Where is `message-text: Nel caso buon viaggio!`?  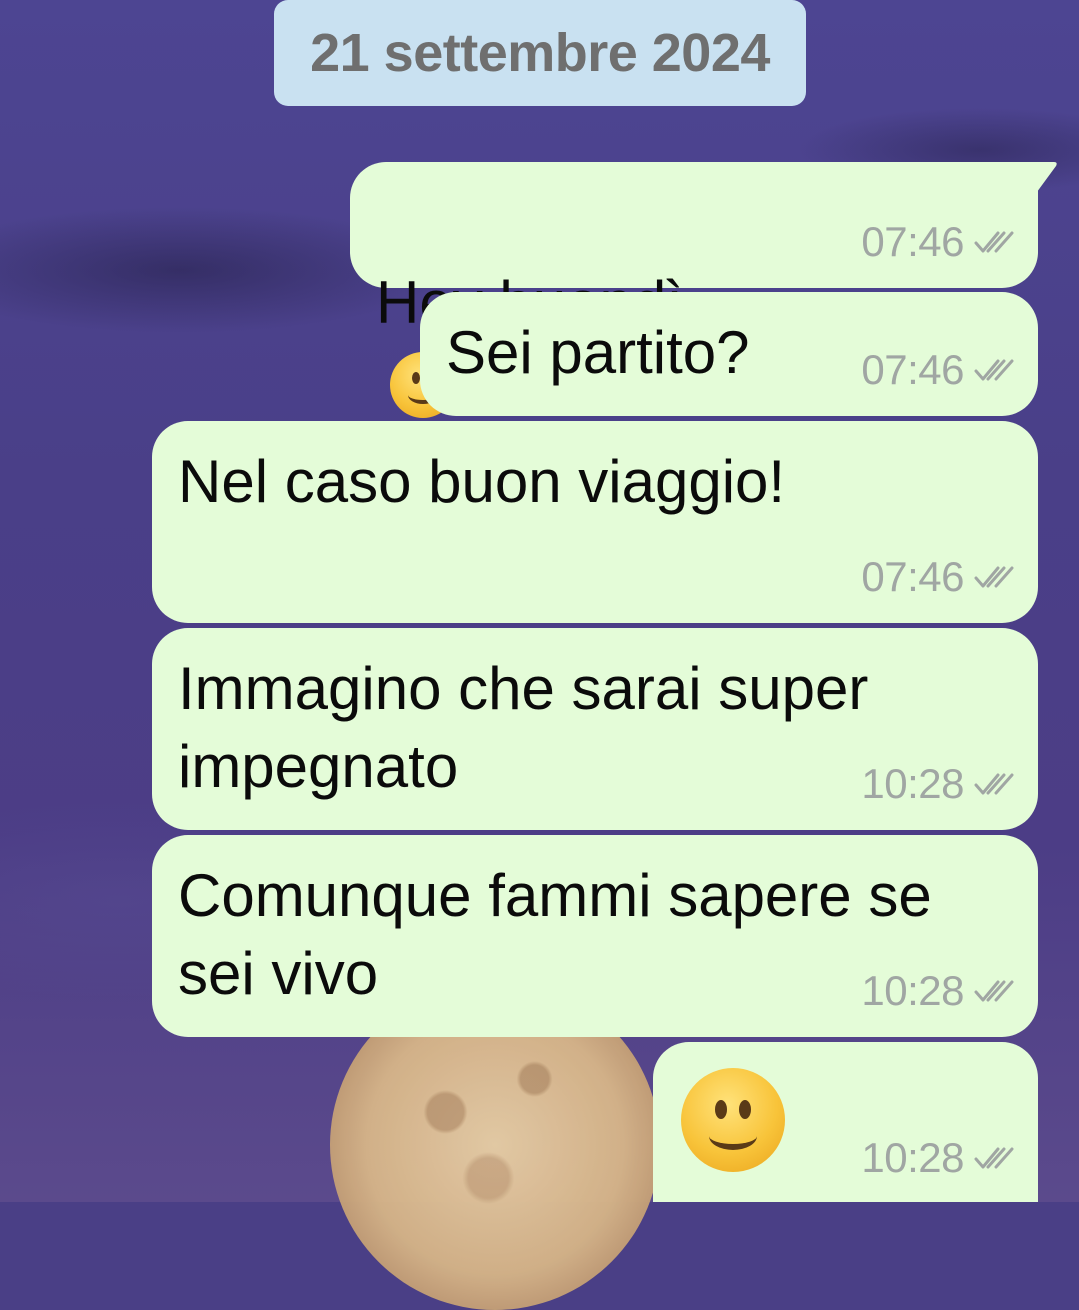
message-text: Nel caso buon viaggio! is located at coordinates (482, 481).